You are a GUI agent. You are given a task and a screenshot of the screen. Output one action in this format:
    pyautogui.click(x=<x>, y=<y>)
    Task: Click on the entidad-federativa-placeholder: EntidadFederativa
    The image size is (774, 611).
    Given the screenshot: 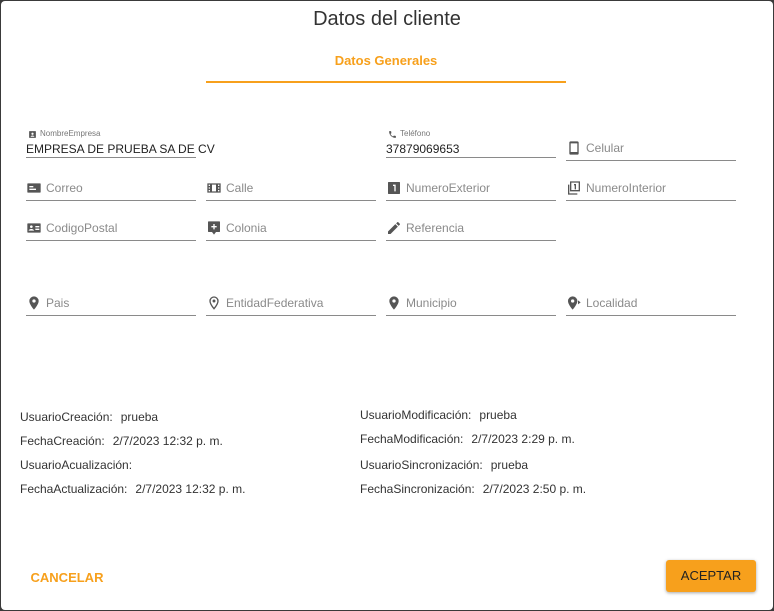 What is the action you would take?
    pyautogui.click(x=275, y=303)
    